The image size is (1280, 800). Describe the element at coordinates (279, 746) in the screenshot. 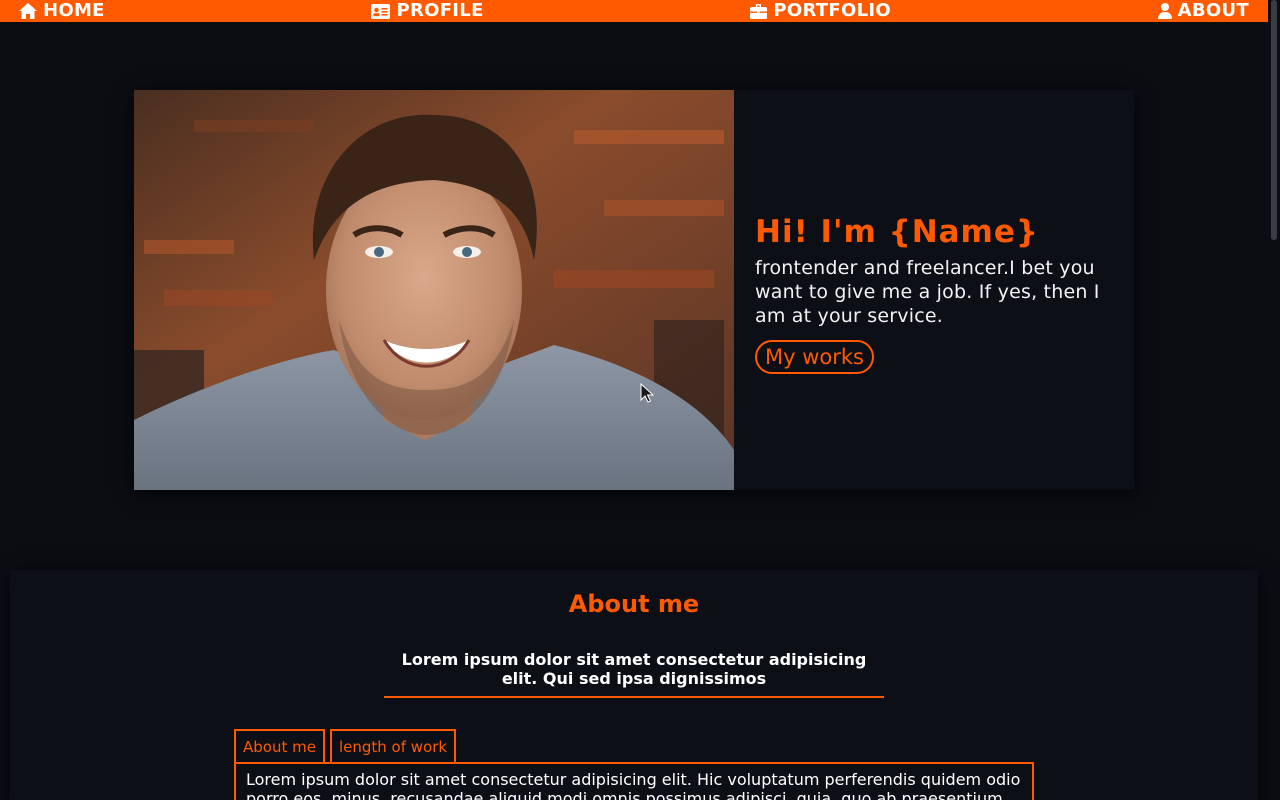

I see `tab-about-me: About me` at that location.